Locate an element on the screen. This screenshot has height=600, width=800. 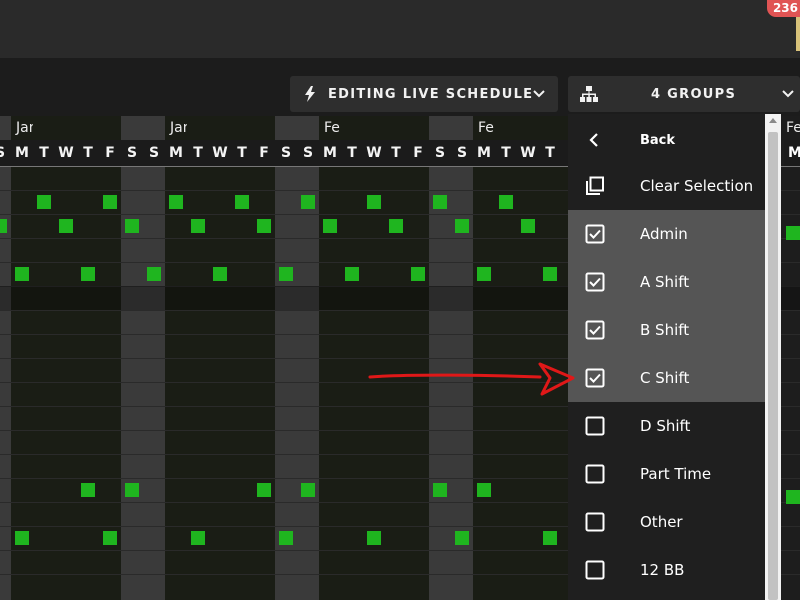
groups-count-label: 4 GROUPS is located at coordinates (694, 94).